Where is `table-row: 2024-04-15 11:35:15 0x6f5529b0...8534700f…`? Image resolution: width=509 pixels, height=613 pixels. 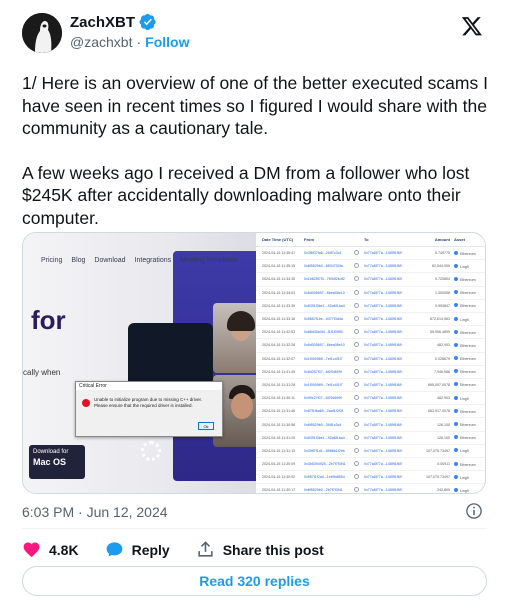
table-row: 2024-04-15 11:35:15 0x6f5529b0...8534700f… is located at coordinates (370, 267).